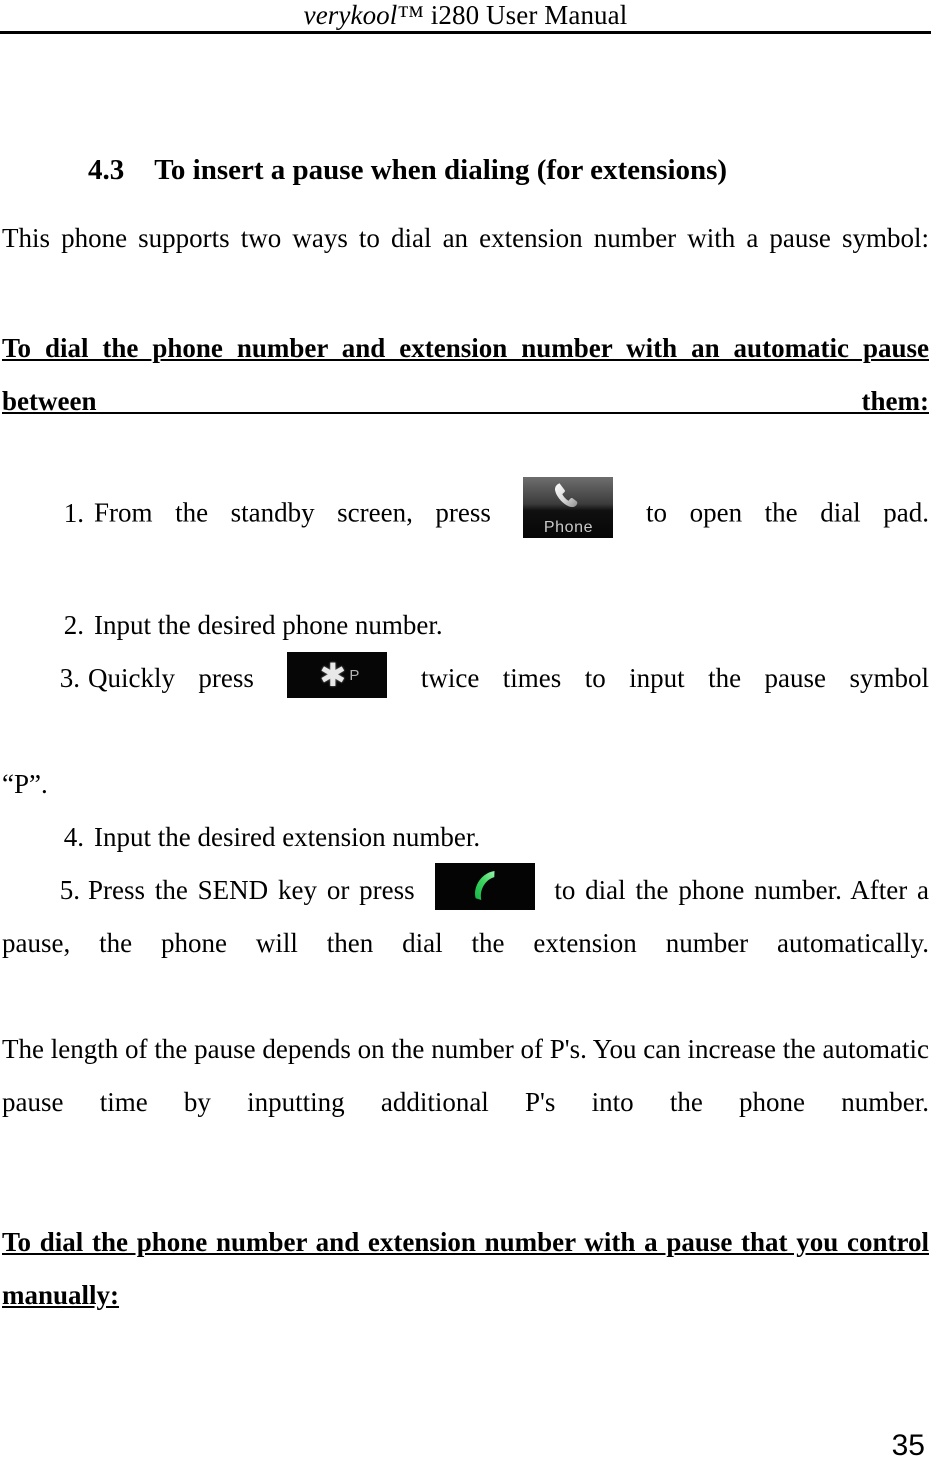 This screenshot has height=1469, width=931. I want to click on asterisk-glyph: ✱, so click(333, 674).